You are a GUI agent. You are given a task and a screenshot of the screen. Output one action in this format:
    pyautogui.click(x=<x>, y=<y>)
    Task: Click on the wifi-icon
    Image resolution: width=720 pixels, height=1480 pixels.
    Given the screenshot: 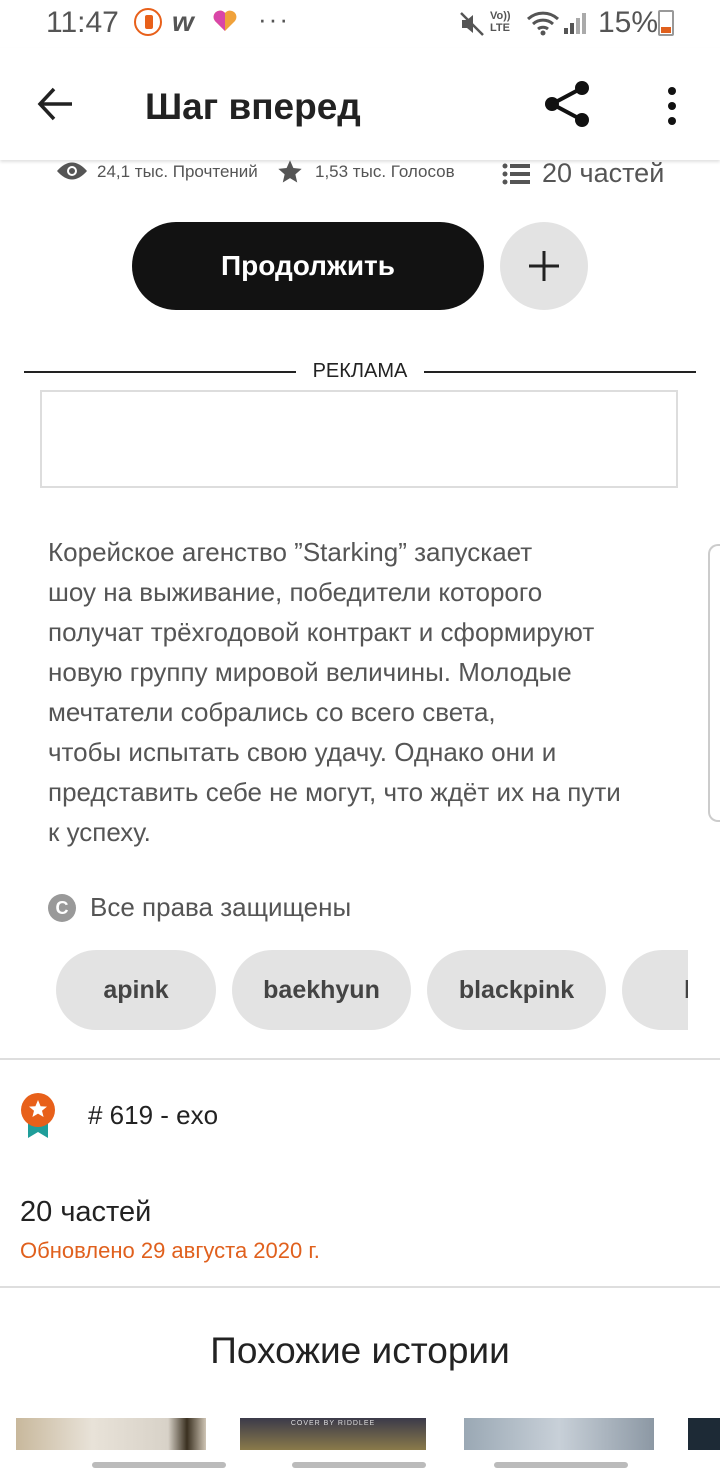 What is the action you would take?
    pyautogui.click(x=543, y=25)
    